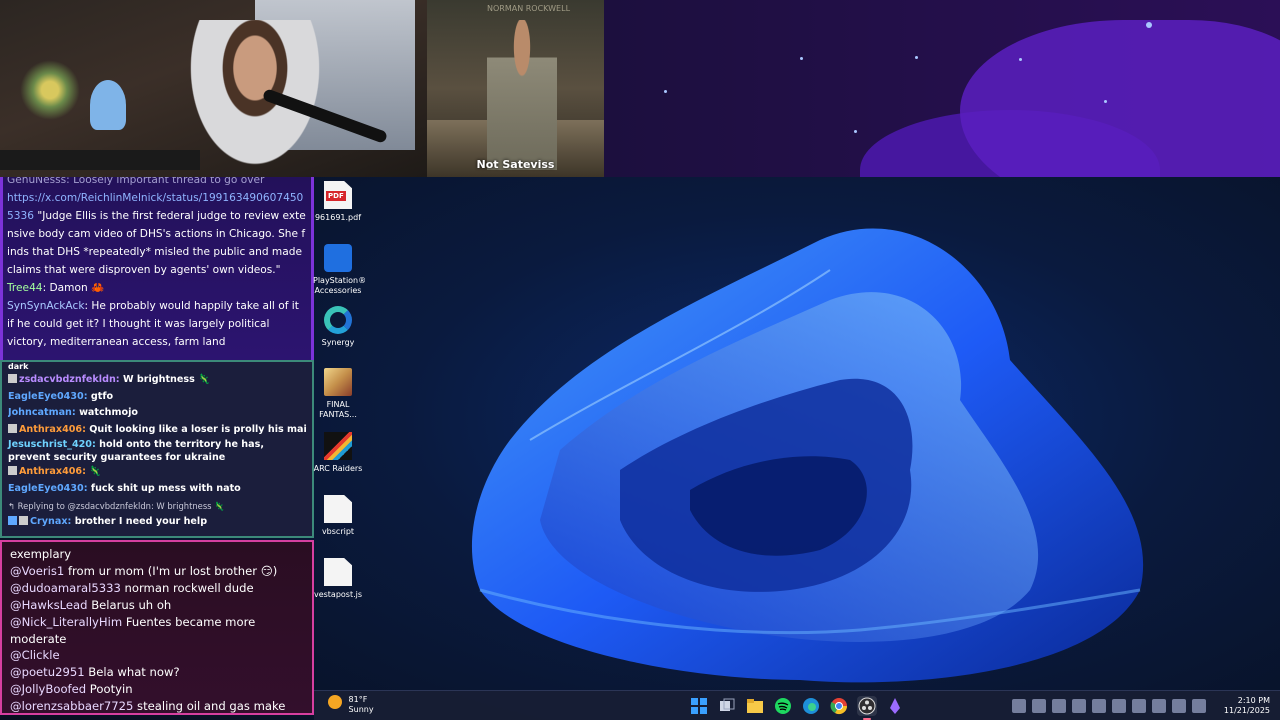 The height and width of the screenshot is (720, 1280). I want to click on system-clock: 2:10 PM 11/21/2025, so click(1247, 706).